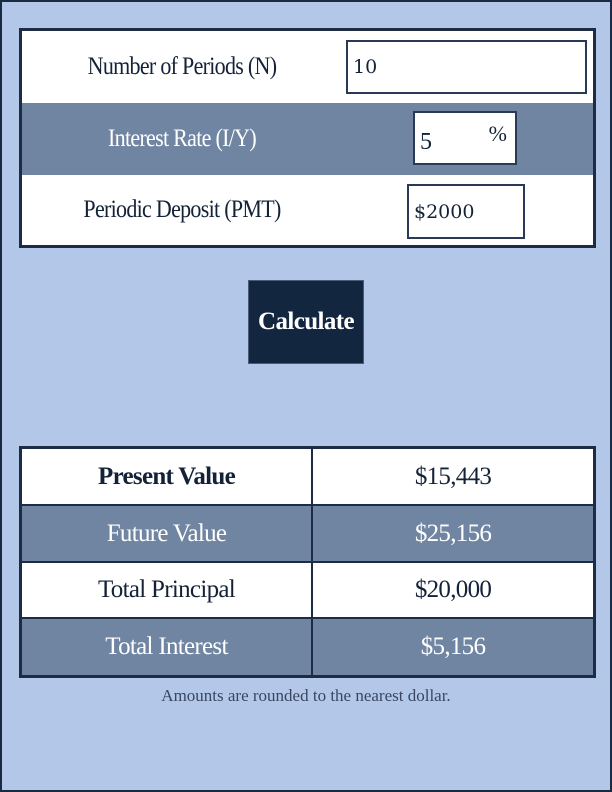 The width and height of the screenshot is (612, 792). What do you see at coordinates (306, 322) in the screenshot?
I see `calculate-button: Calculate` at bounding box center [306, 322].